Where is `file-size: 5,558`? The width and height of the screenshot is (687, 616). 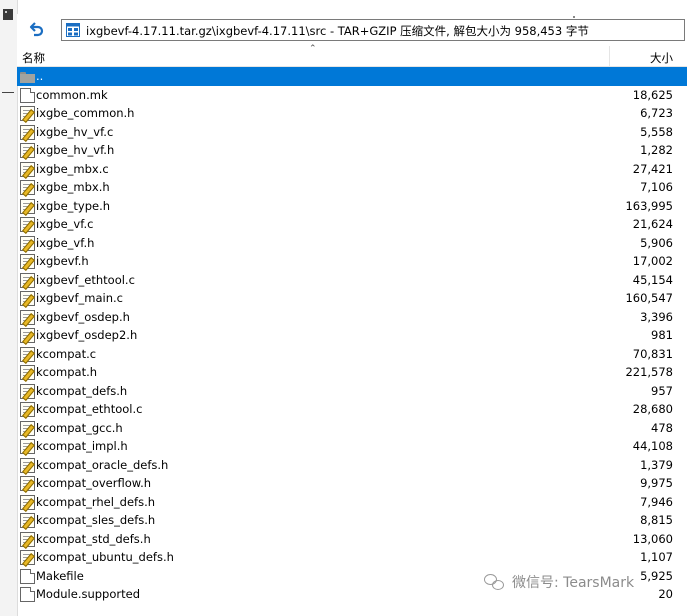
file-size: 5,558 is located at coordinates (656, 131).